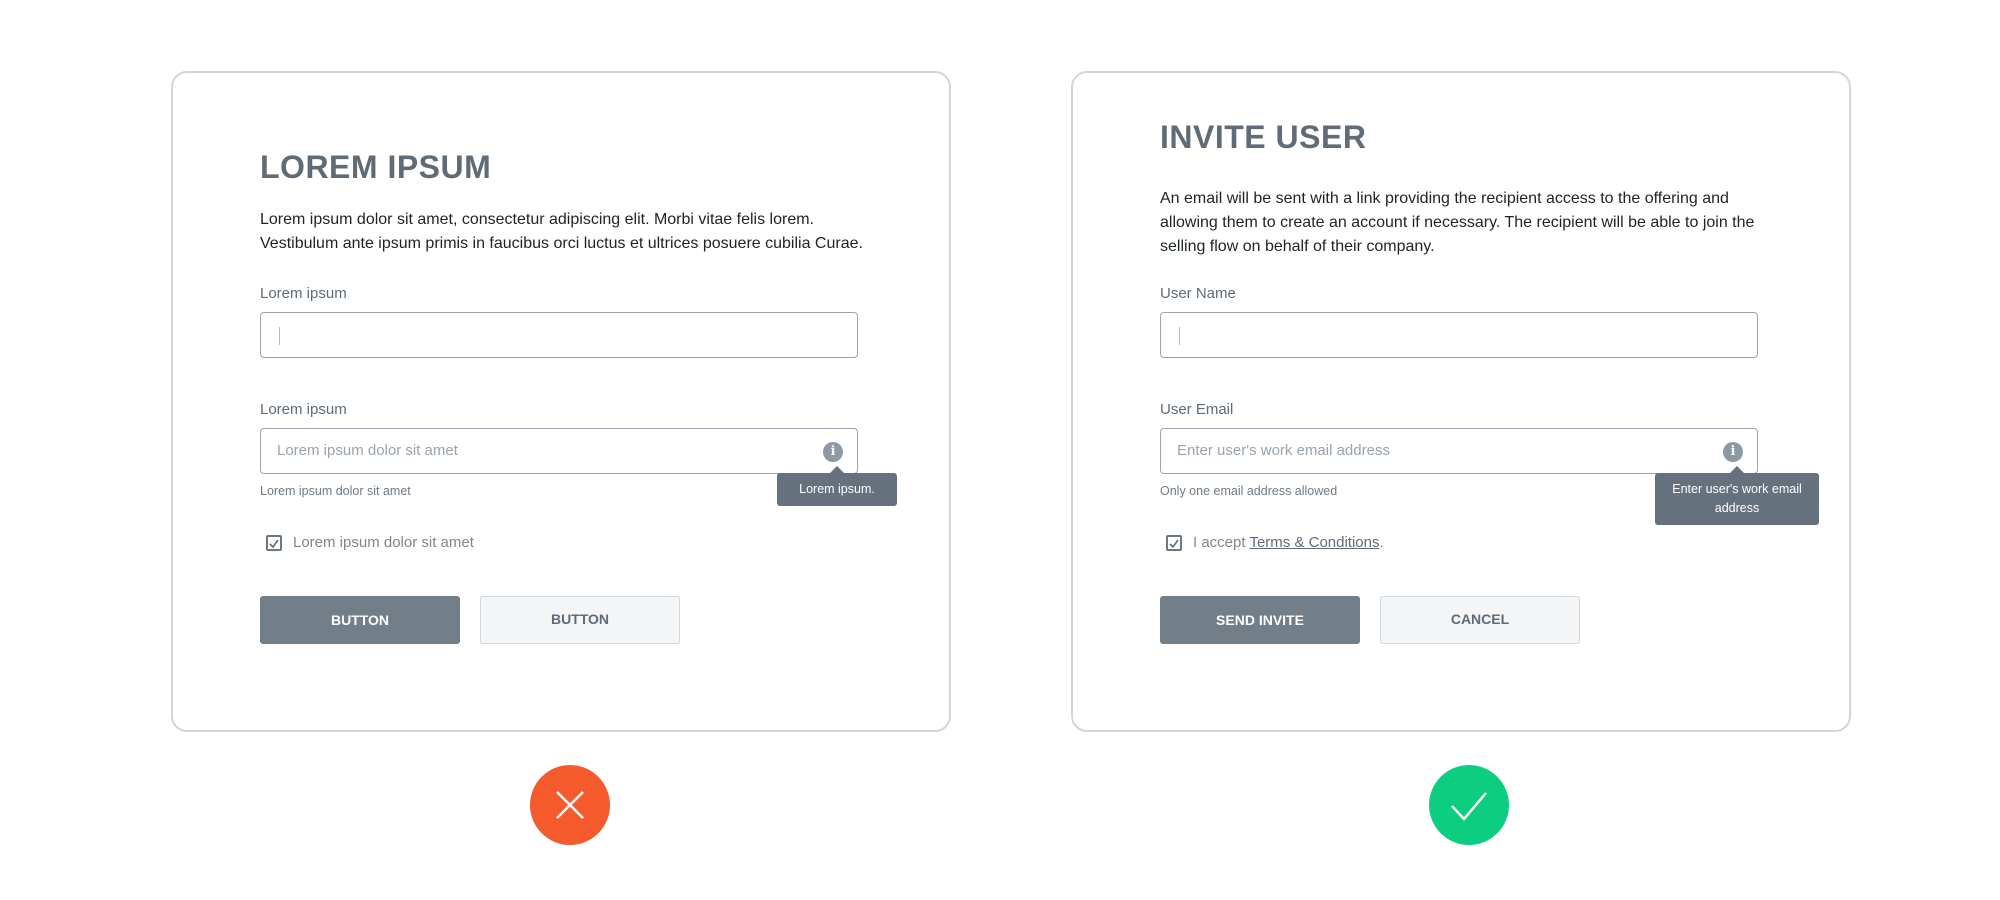  What do you see at coordinates (1314, 542) in the screenshot?
I see `terms-link: Terms & Conditions` at bounding box center [1314, 542].